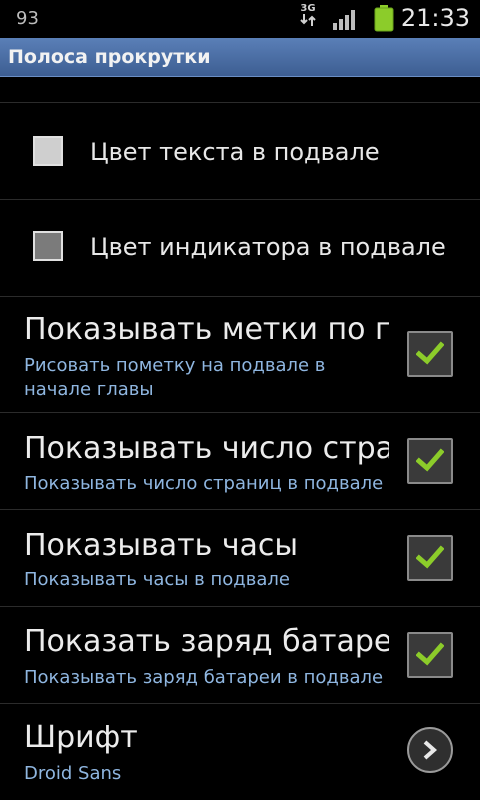 This screenshot has height=800, width=480. What do you see at coordinates (204, 677) in the screenshot?
I see `setting-subtitle: Показывать заряд батареи в подвале` at bounding box center [204, 677].